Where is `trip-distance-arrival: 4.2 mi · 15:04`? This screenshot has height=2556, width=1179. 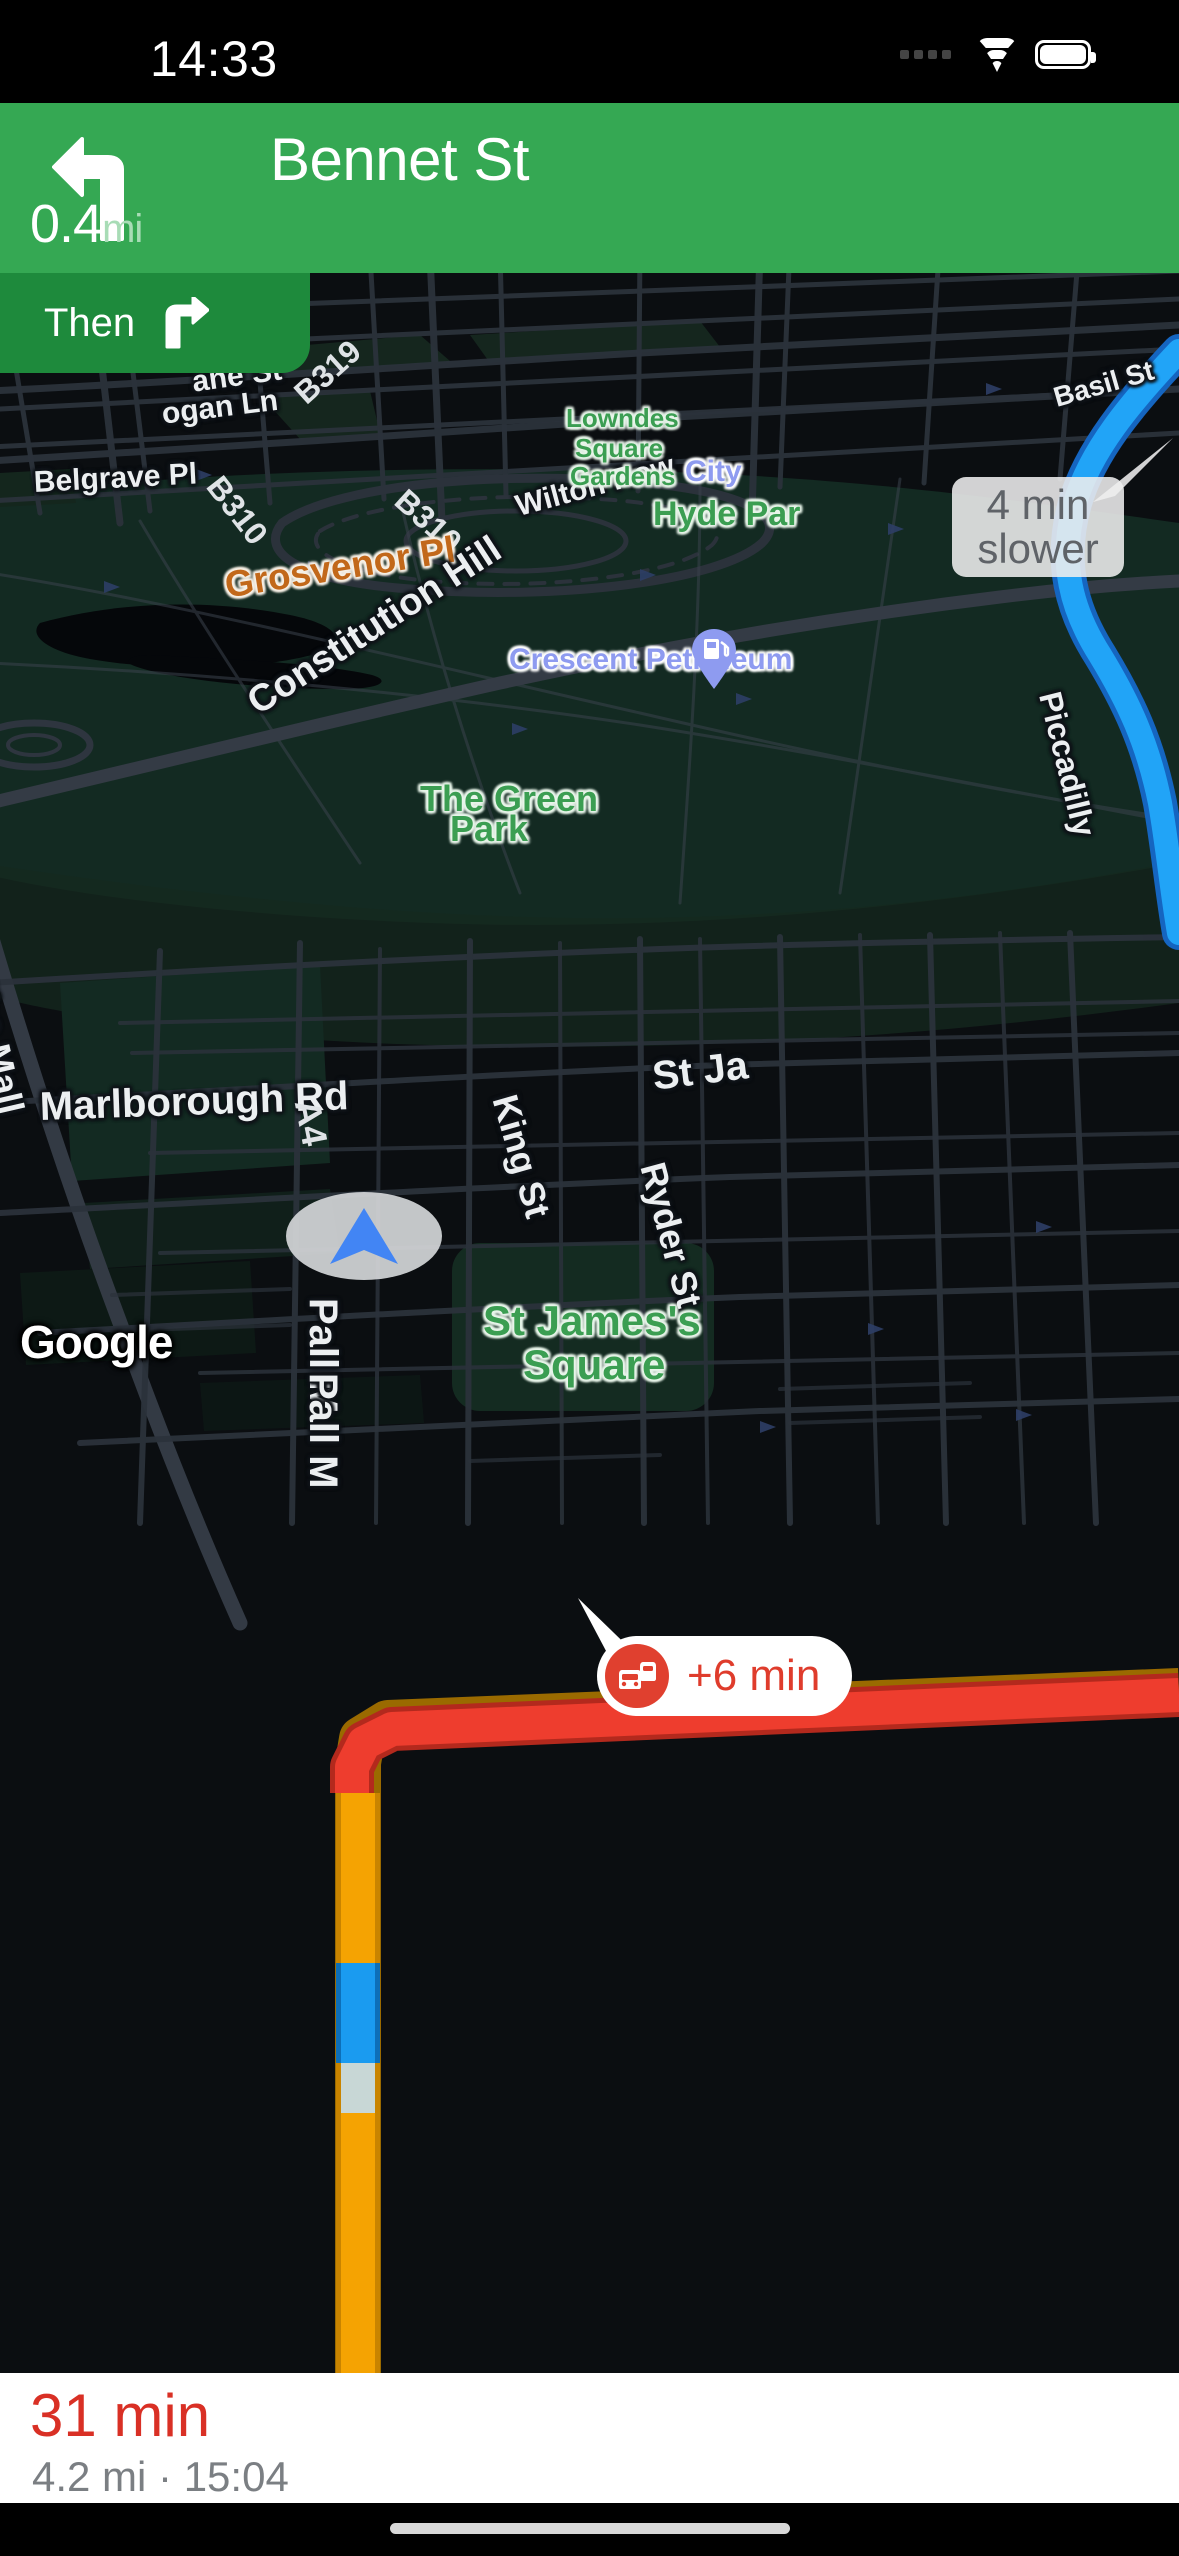 trip-distance-arrival: 4.2 mi · 15:04 is located at coordinates (160, 2476).